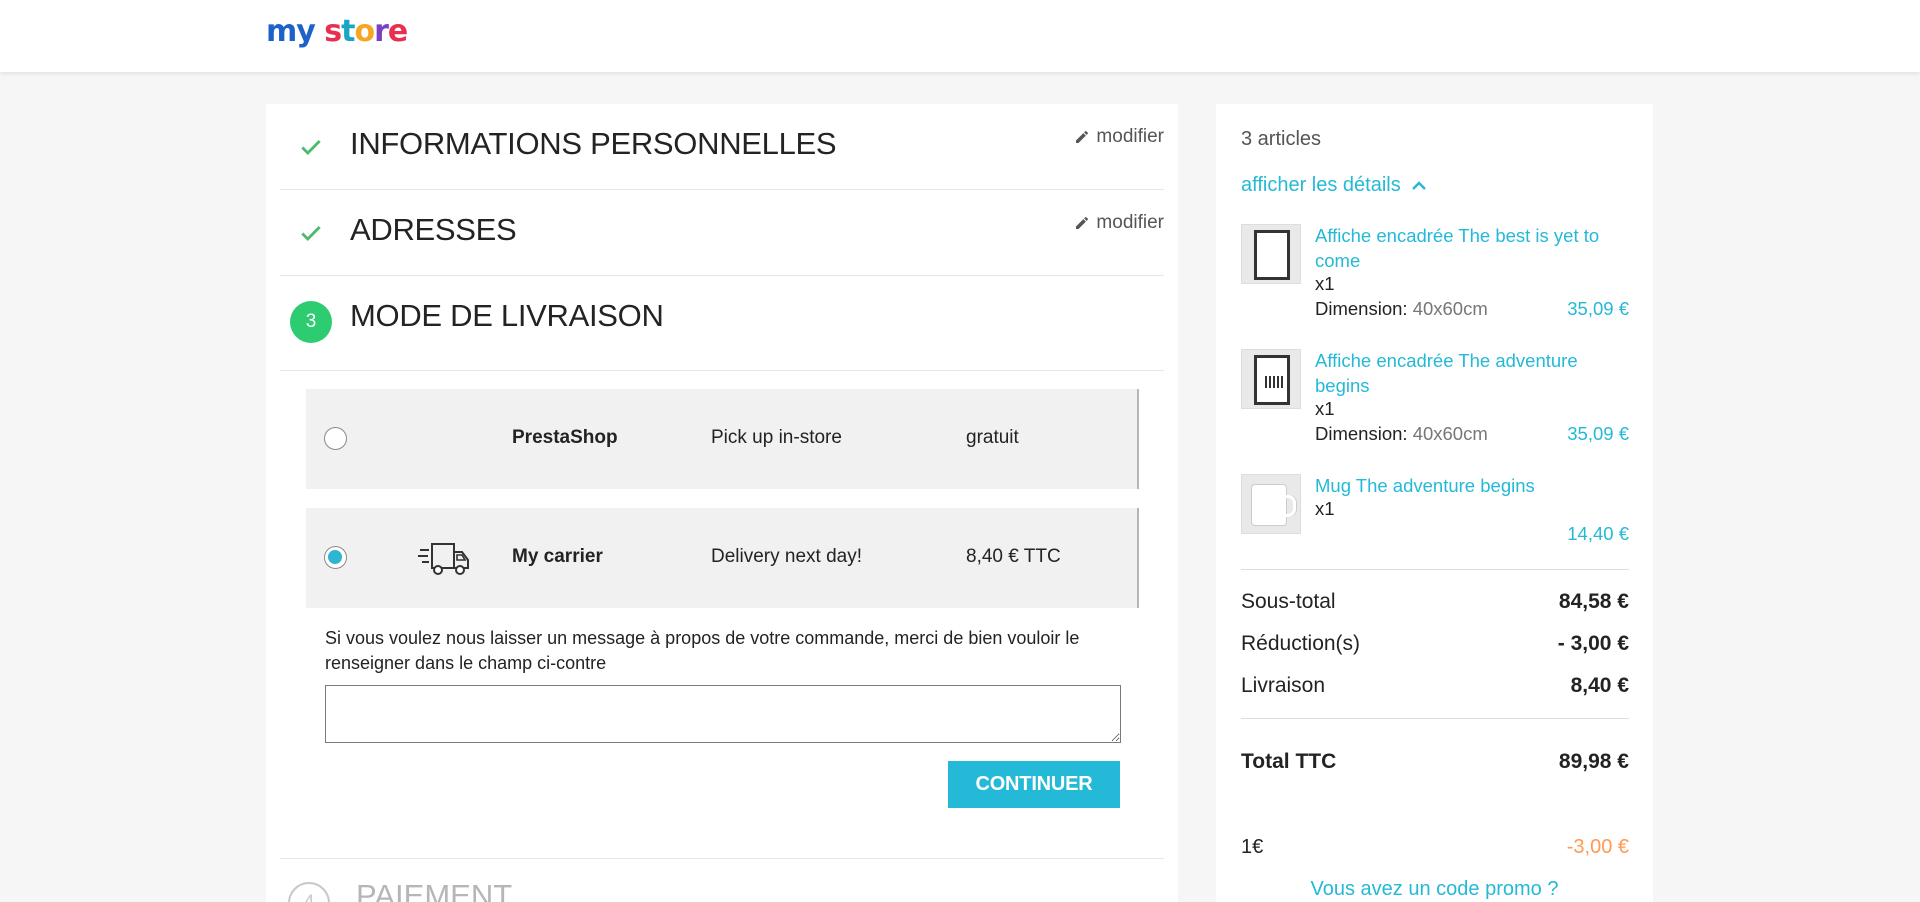 The height and width of the screenshot is (902, 1920). What do you see at coordinates (319, 31) in the screenshot?
I see `logo-space` at bounding box center [319, 31].